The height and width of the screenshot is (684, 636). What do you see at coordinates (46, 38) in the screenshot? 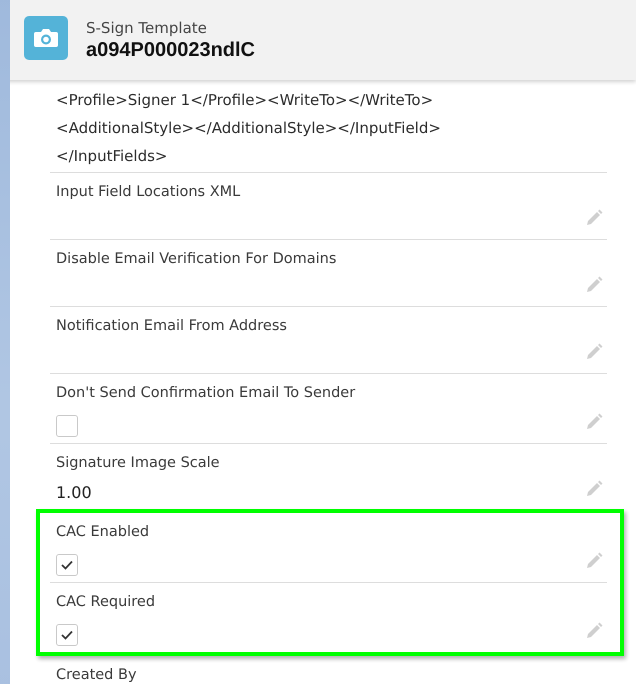
I see `camera-icon` at bounding box center [46, 38].